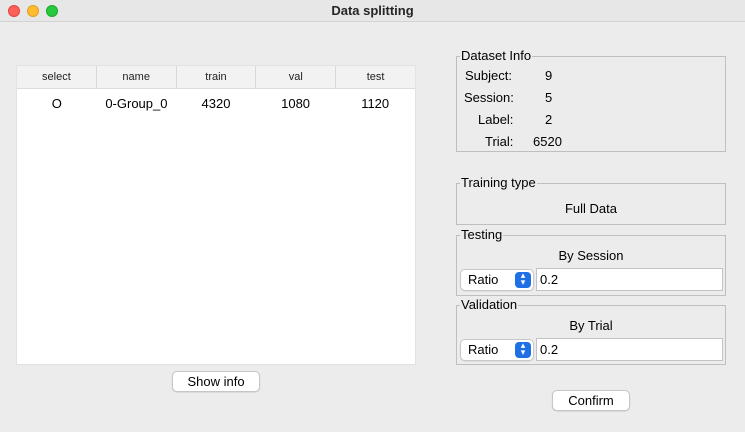 This screenshot has height=432, width=745. I want to click on session-label: Session:, so click(489, 97).